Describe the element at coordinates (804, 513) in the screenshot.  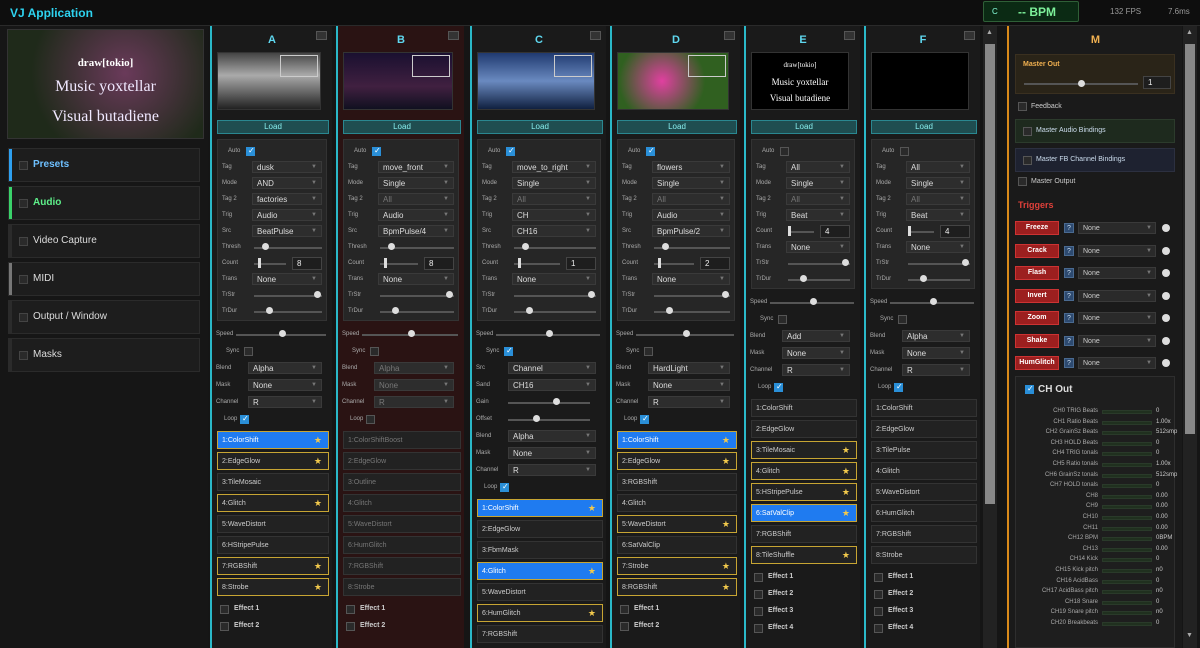
I see `effect-slot: 6:SatValClip ★` at that location.